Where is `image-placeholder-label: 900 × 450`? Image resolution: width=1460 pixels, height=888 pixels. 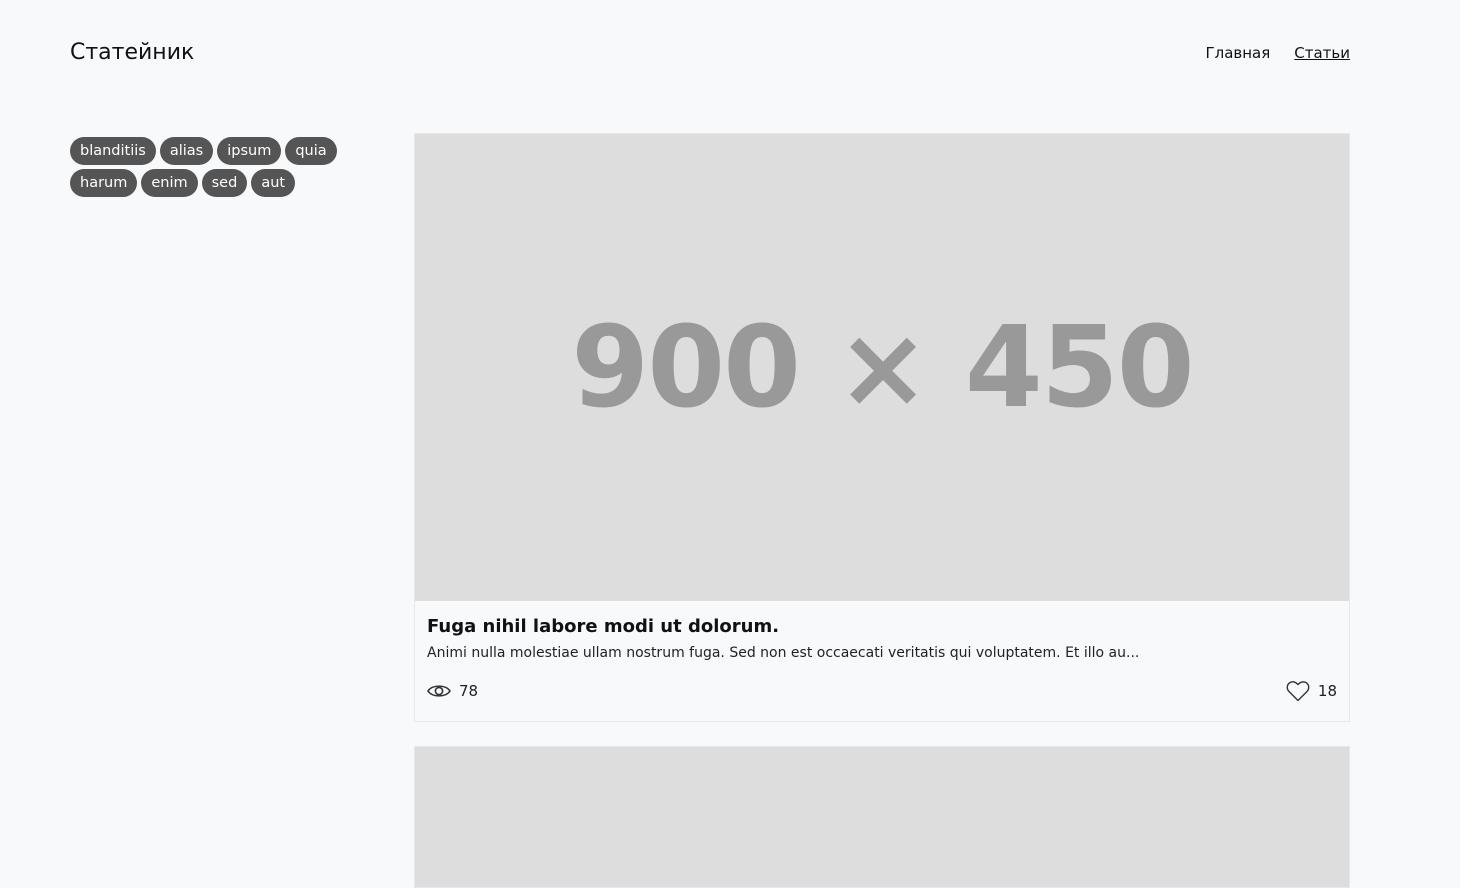
image-placeholder-label: 900 × 450 is located at coordinates (882, 367).